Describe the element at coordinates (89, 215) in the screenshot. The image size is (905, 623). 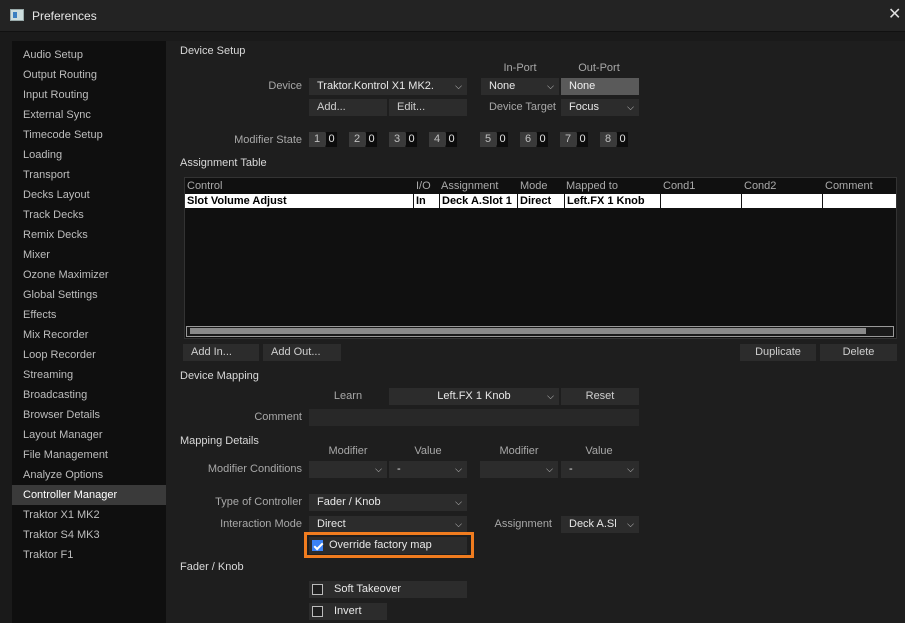
I see `sidebar-item: Track Decks` at that location.